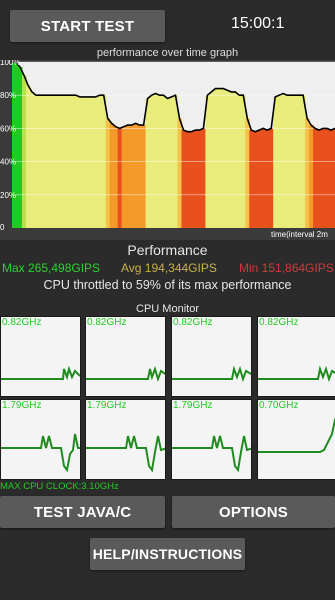  What do you see at coordinates (299, 234) in the screenshot?
I see `x-axis-label: time(interval 2m` at bounding box center [299, 234].